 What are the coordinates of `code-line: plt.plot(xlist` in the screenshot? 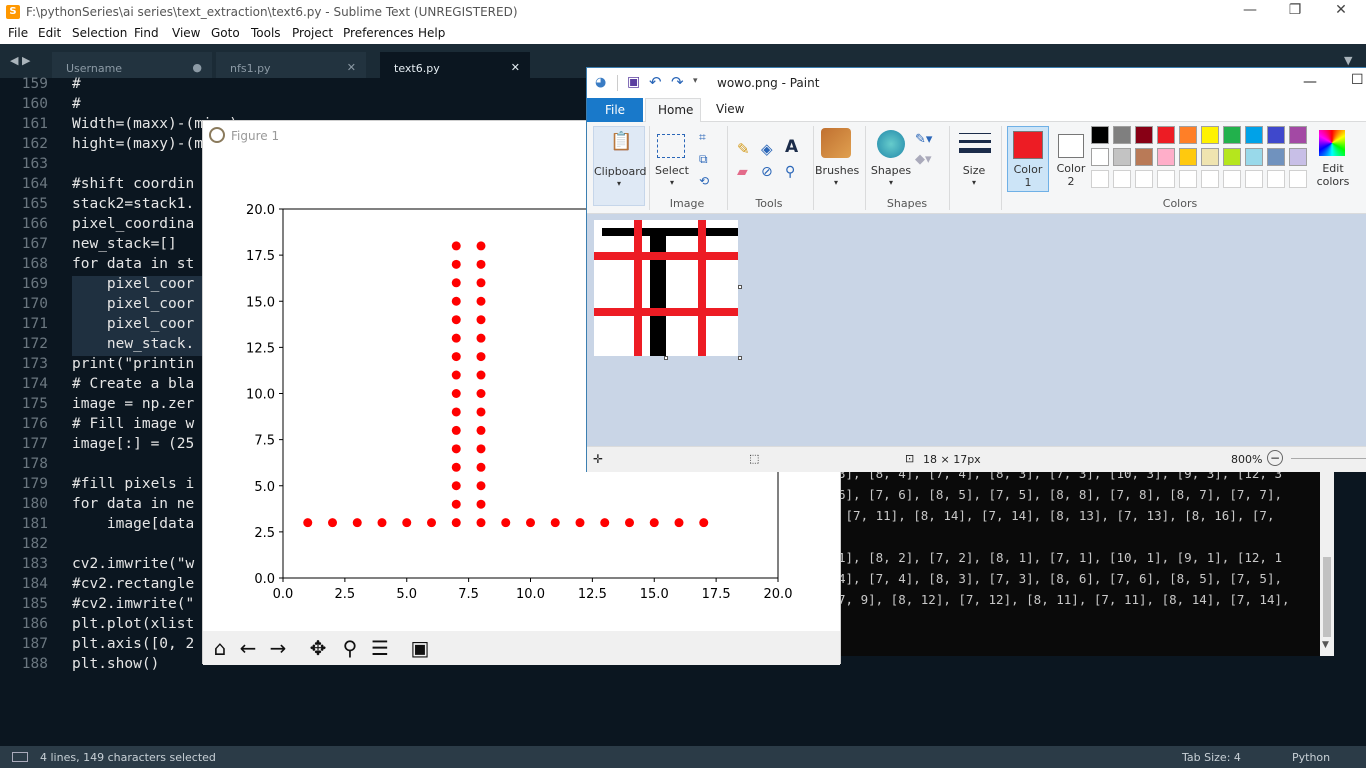 It's located at (133, 624).